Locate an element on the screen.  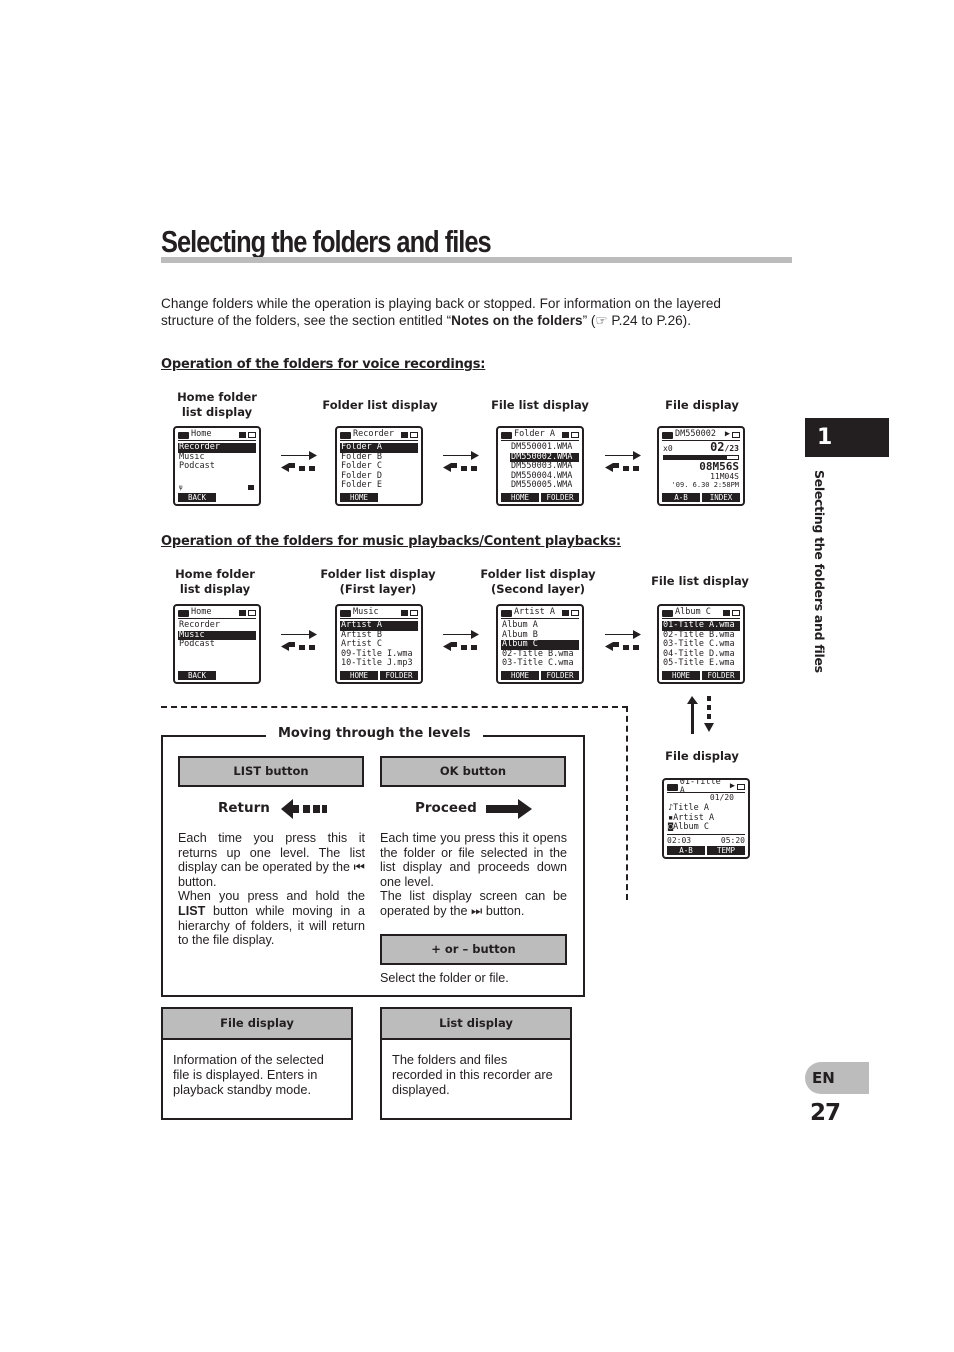
plusminus-button-label: + or – button is located at coordinates (473, 949).